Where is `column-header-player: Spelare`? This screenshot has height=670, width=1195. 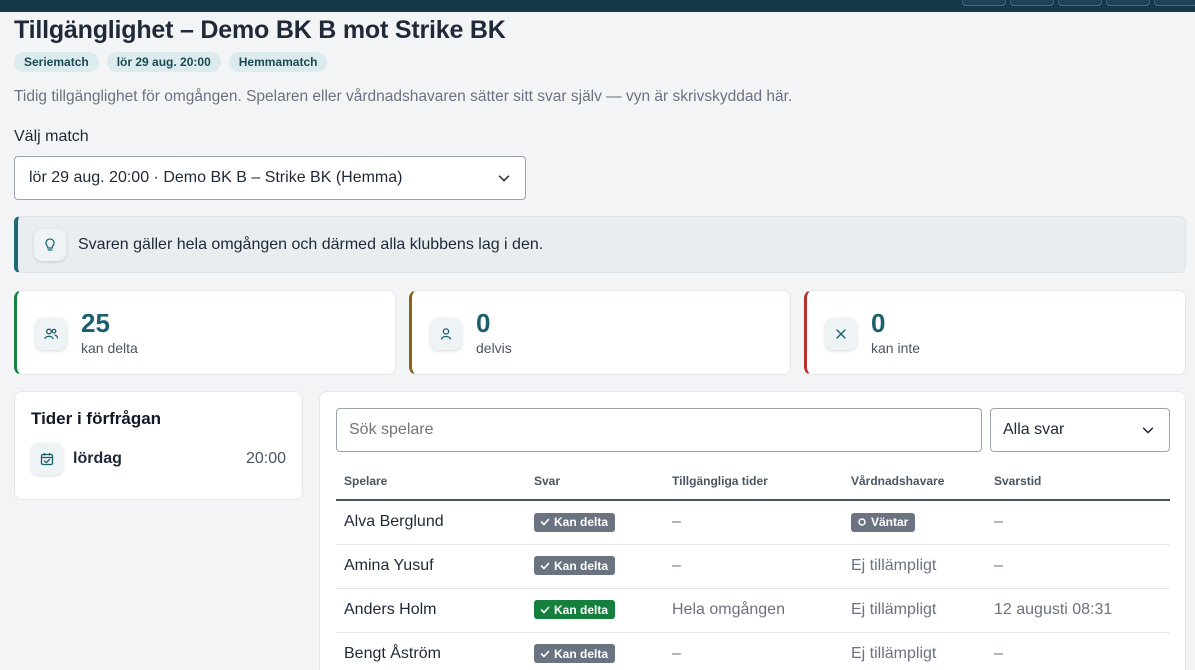
column-header-player: Spelare is located at coordinates (431, 481).